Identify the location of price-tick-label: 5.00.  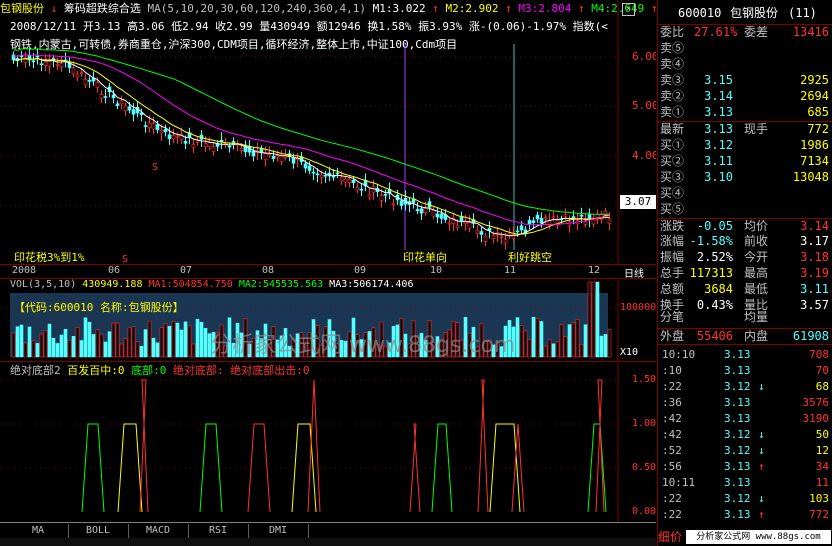
(644, 105).